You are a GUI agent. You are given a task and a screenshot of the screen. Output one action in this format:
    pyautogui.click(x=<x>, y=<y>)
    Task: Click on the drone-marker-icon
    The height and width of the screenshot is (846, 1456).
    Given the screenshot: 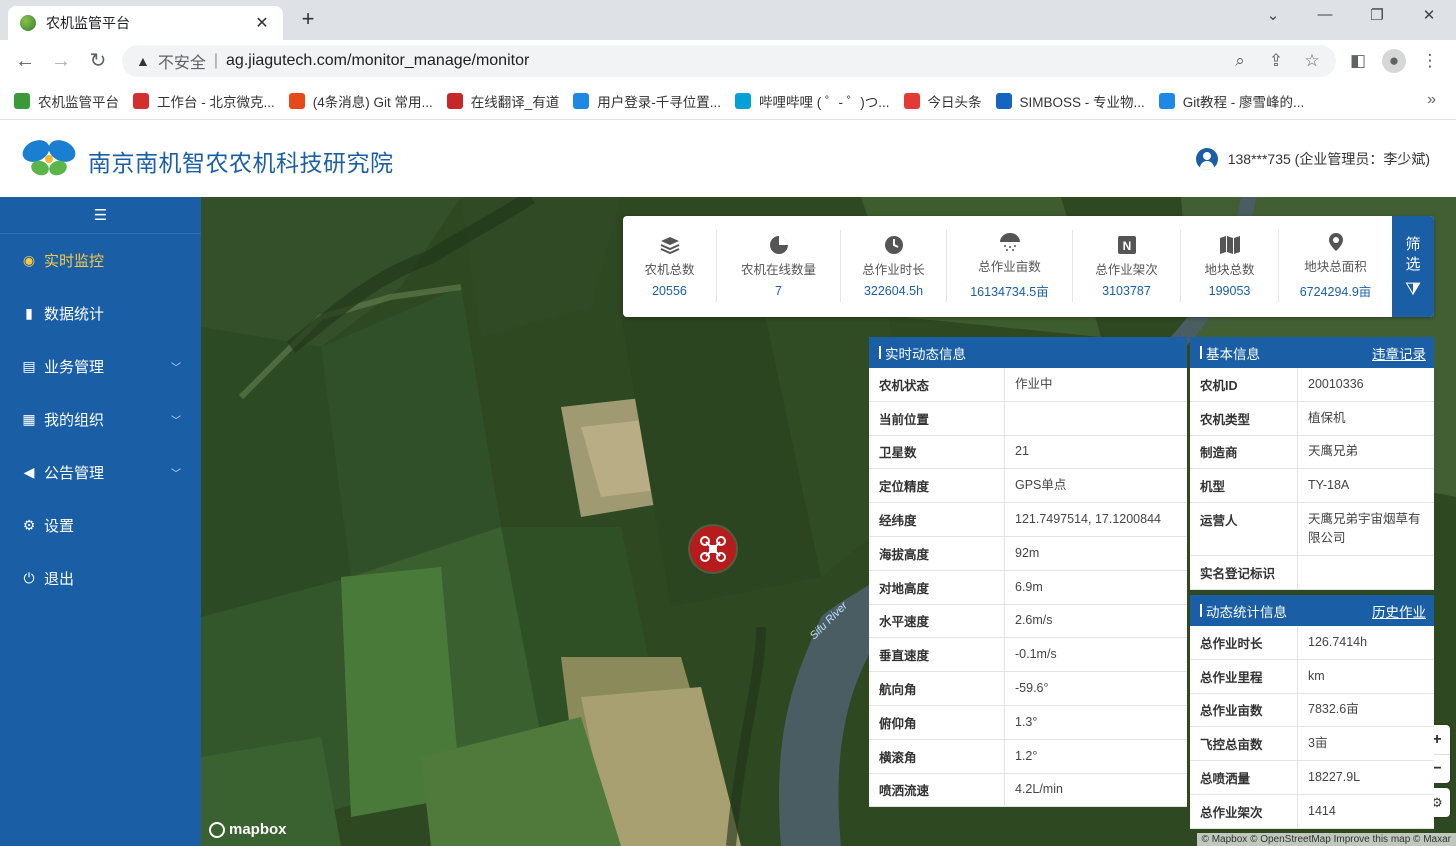 What is the action you would take?
    pyautogui.click(x=713, y=549)
    